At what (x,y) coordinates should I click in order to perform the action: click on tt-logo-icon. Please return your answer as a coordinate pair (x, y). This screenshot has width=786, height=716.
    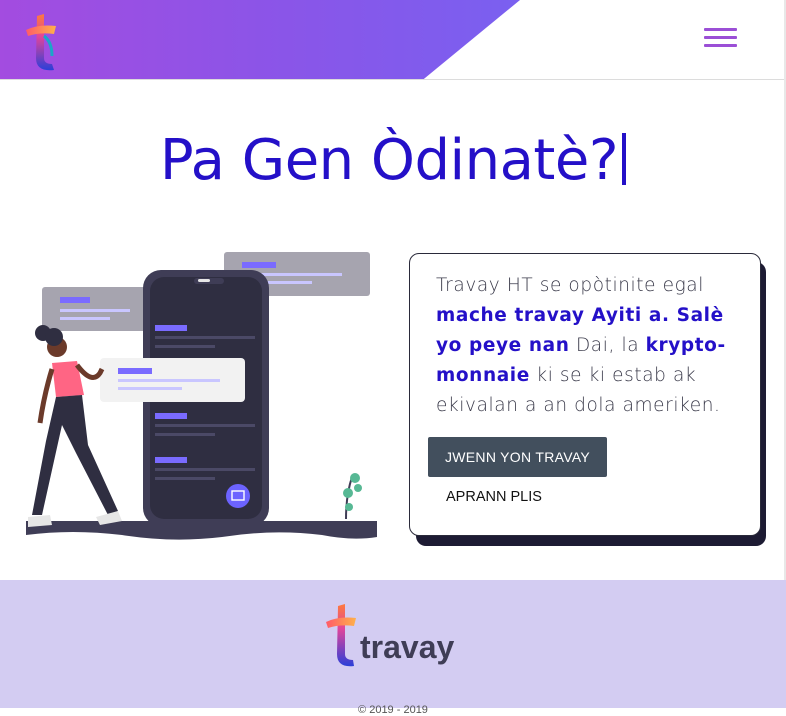
    Looking at the image, I should click on (42, 42).